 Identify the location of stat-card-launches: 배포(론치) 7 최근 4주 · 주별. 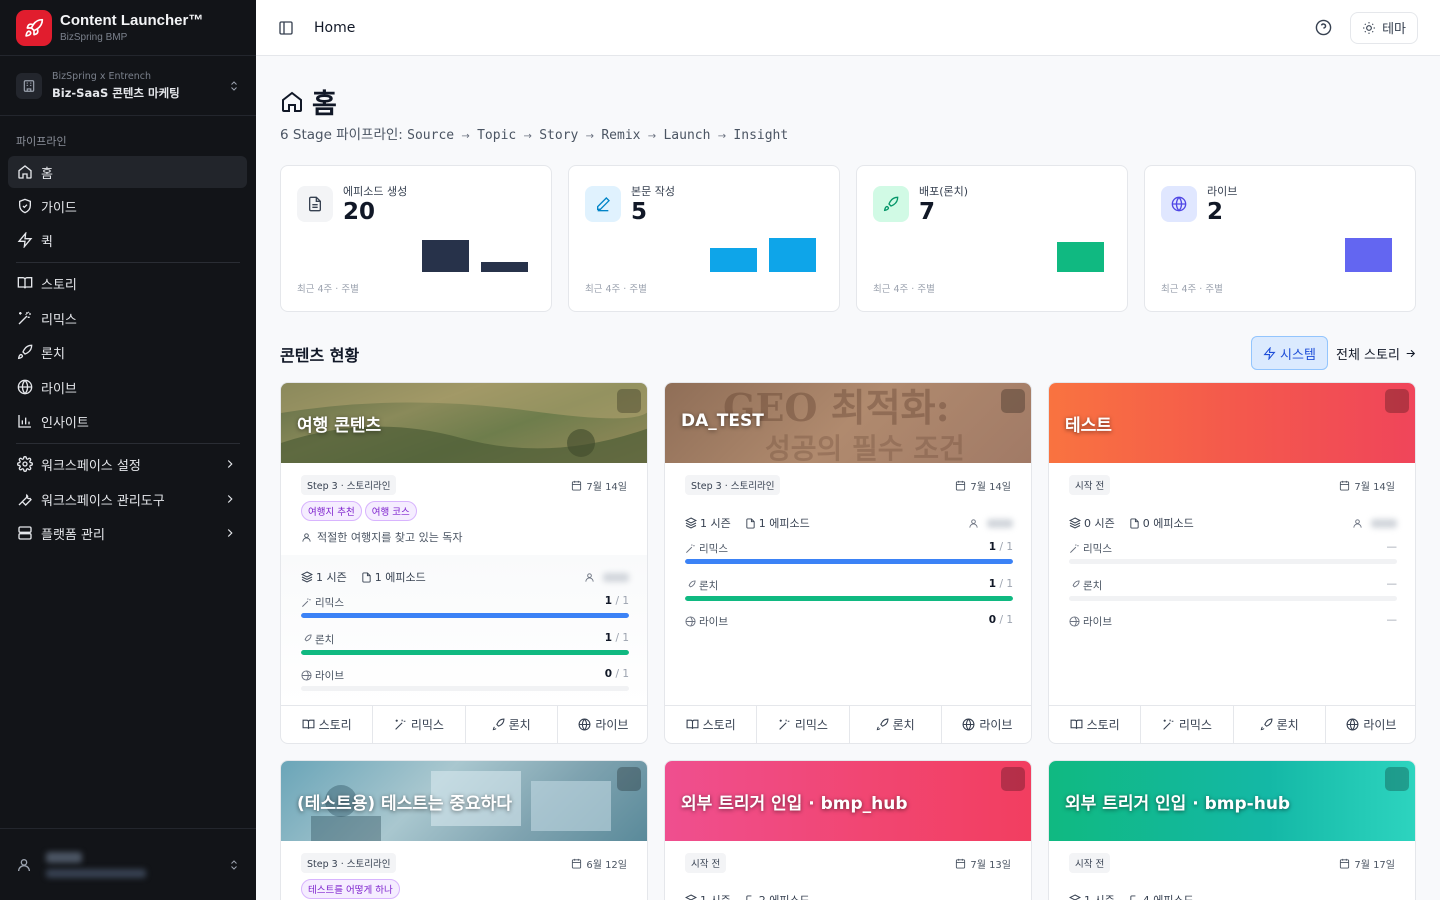
(992, 238).